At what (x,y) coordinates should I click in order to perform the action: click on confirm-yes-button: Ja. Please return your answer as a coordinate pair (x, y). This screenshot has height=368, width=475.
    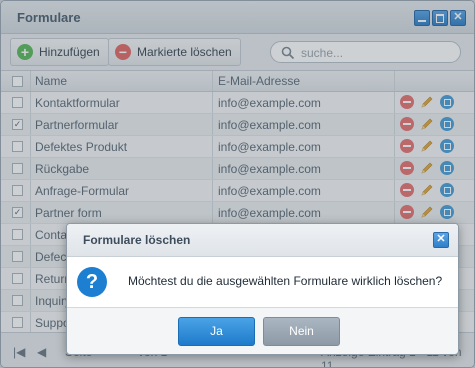
    Looking at the image, I should click on (216, 331).